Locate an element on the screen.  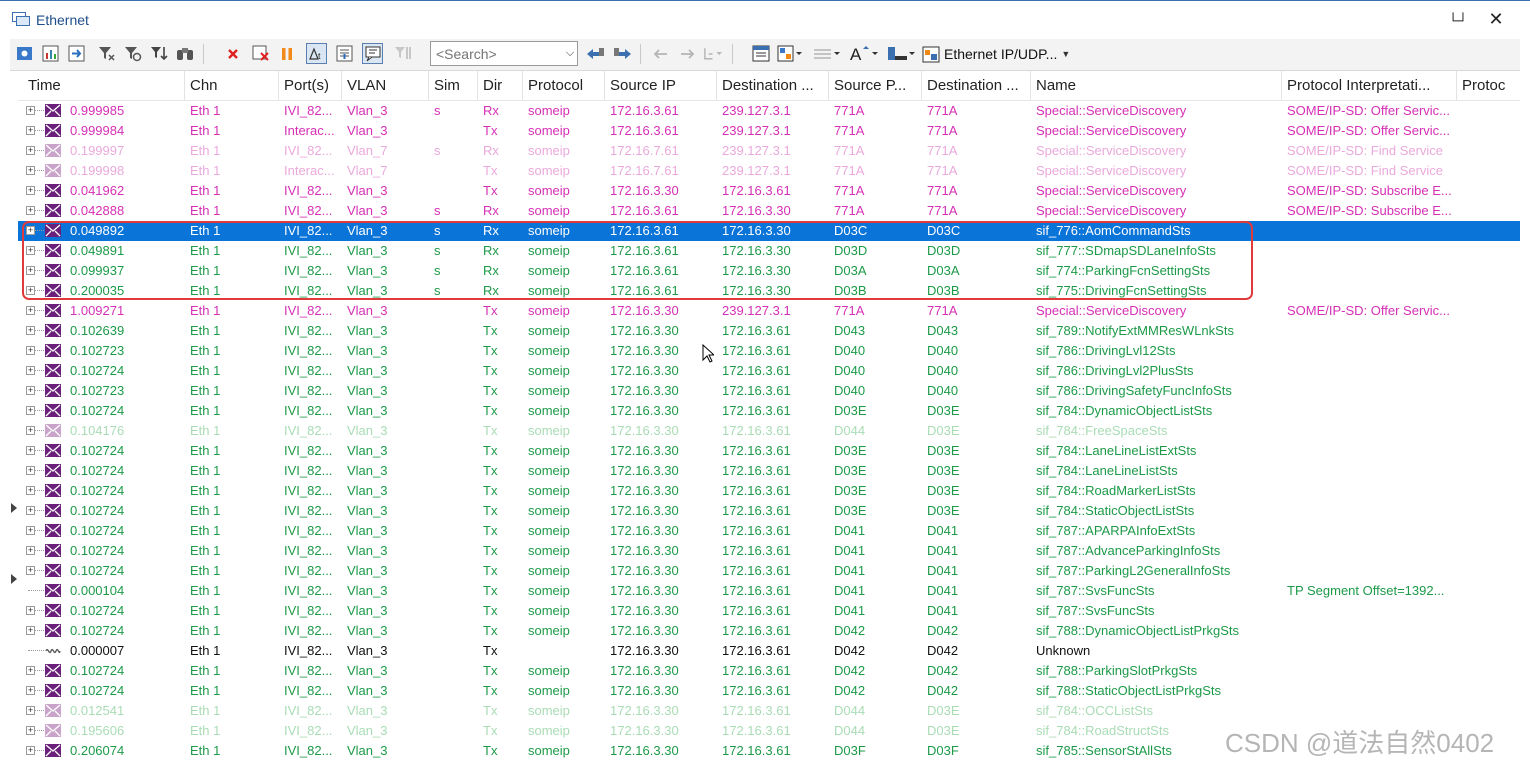
cell-time: 0.042888 is located at coordinates (97, 210).